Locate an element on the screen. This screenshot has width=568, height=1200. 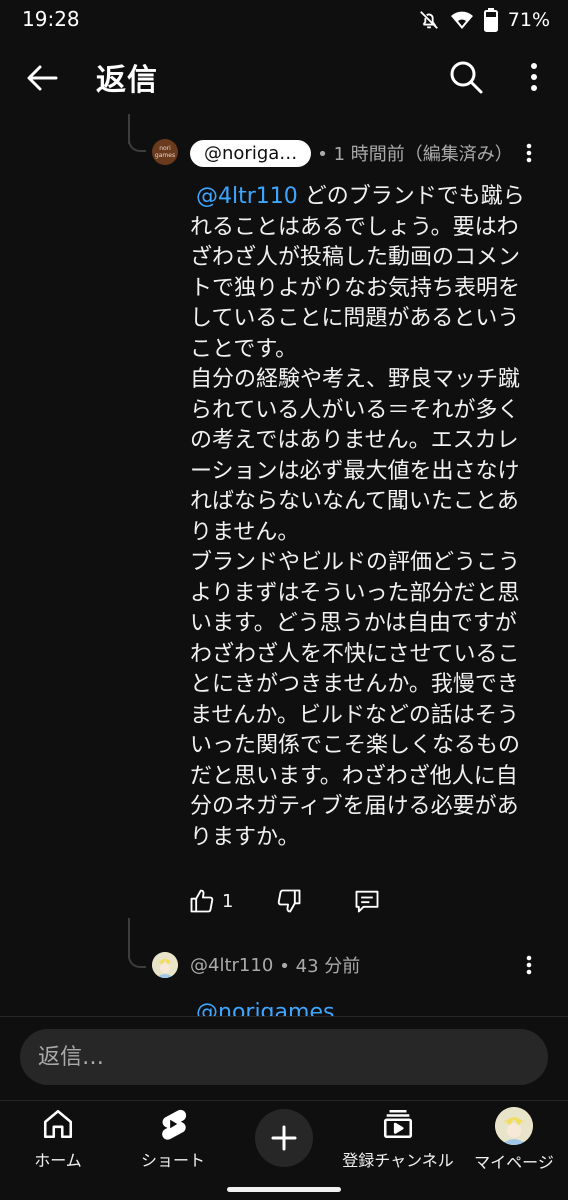
like-icon is located at coordinates (202, 901).